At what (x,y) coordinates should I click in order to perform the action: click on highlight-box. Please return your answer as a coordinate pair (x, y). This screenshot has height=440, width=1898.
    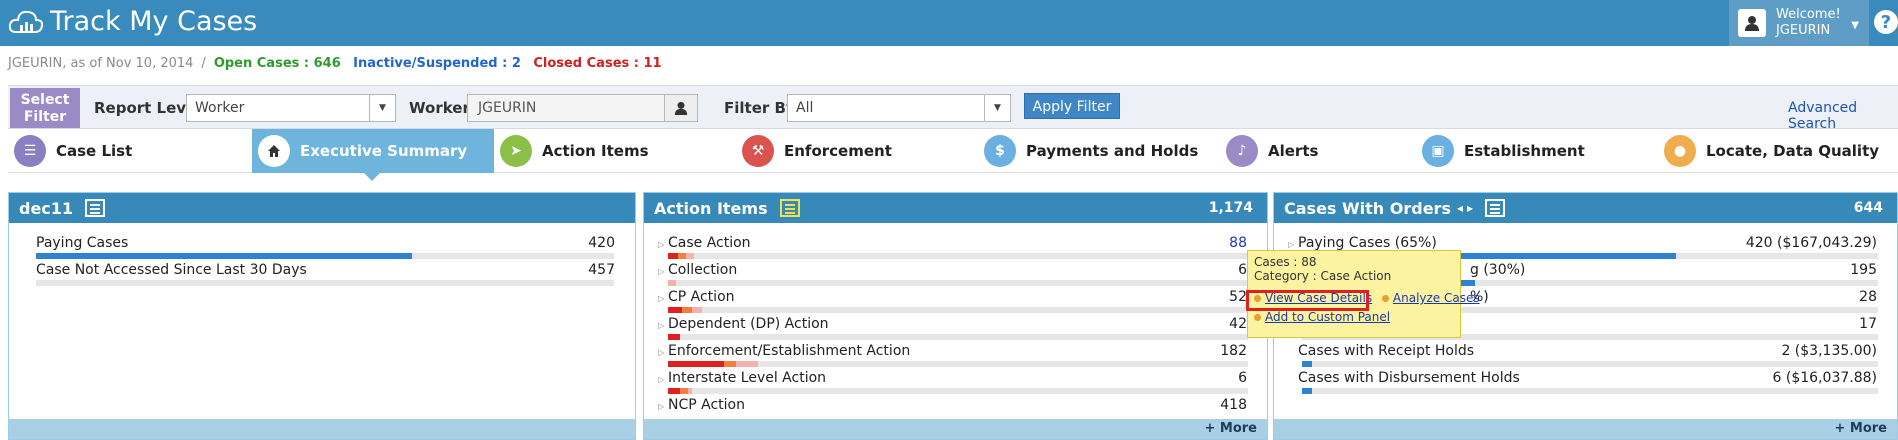
    Looking at the image, I should click on (1307, 300).